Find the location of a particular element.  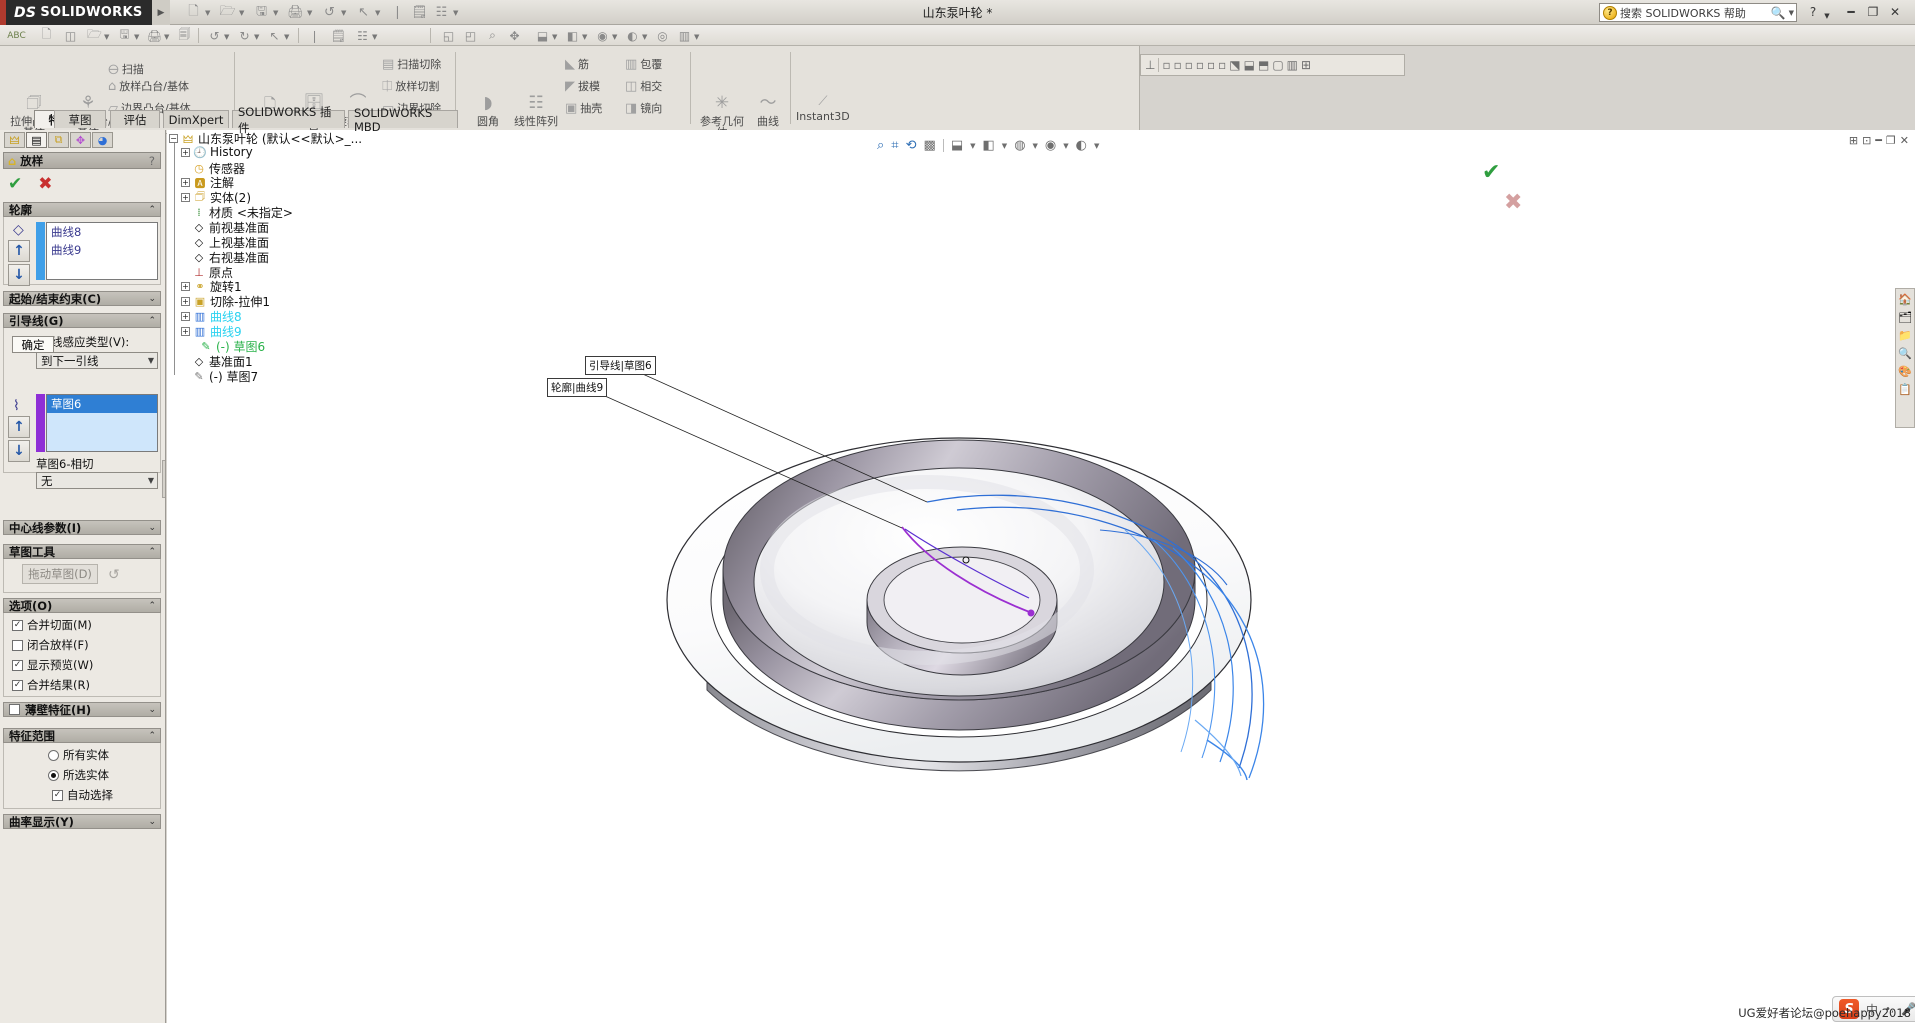

scope-selected-bodies-radio: 所选实体 is located at coordinates (78, 775).